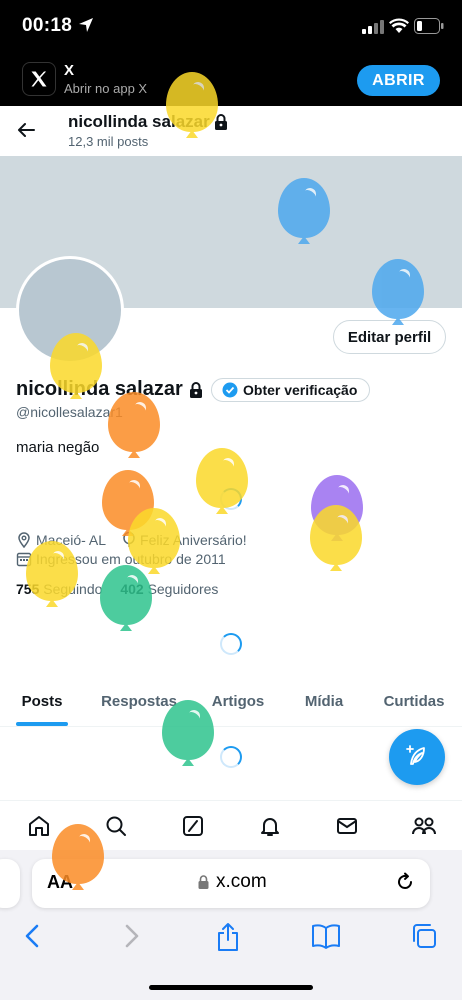 The image size is (462, 1000). I want to click on following-count: 755, so click(28, 589).